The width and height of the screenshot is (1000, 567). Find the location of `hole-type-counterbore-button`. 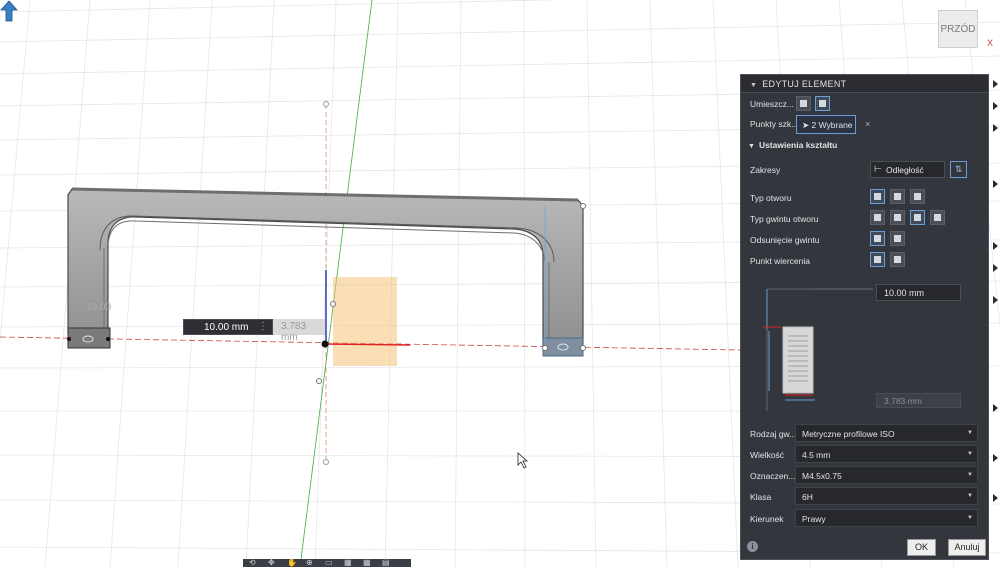

hole-type-counterbore-button is located at coordinates (897, 196).